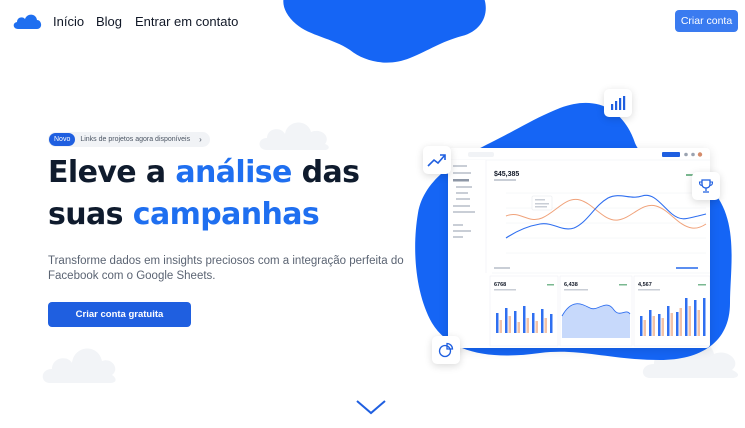 This screenshot has width=745, height=428. Describe the element at coordinates (706, 186) in the screenshot. I see `trophy-icon` at that location.